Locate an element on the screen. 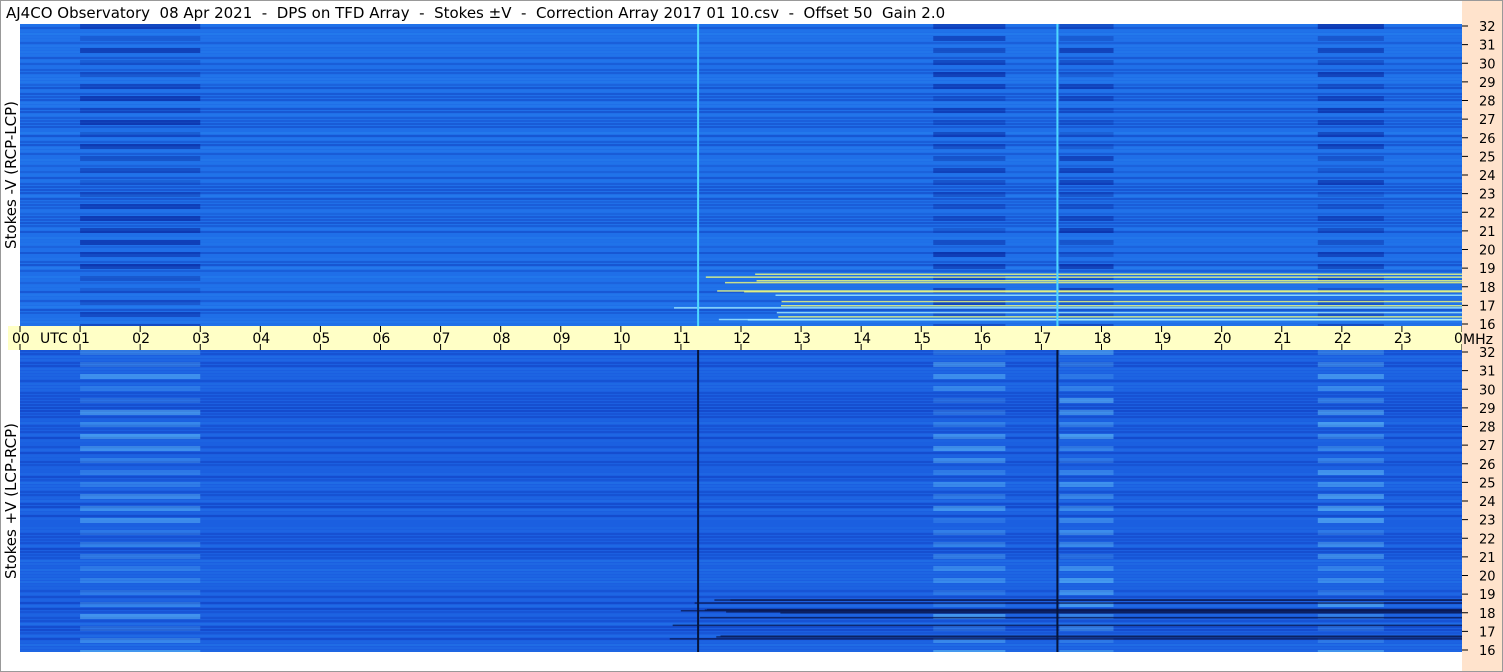 The height and width of the screenshot is (672, 1503). x-tick-label: 13 is located at coordinates (802, 339).